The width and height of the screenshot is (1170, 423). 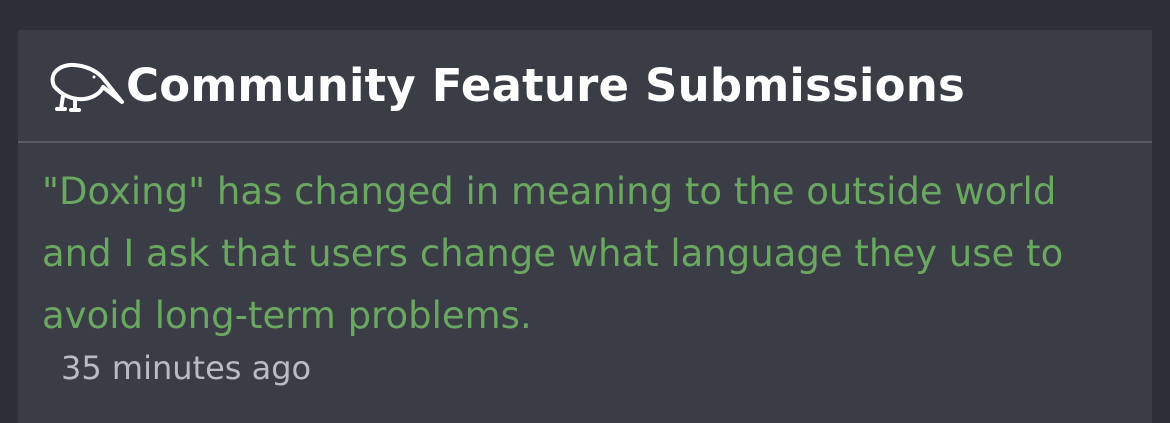 What do you see at coordinates (545, 85) in the screenshot?
I see `card-title: Community Feature Submissions` at bounding box center [545, 85].